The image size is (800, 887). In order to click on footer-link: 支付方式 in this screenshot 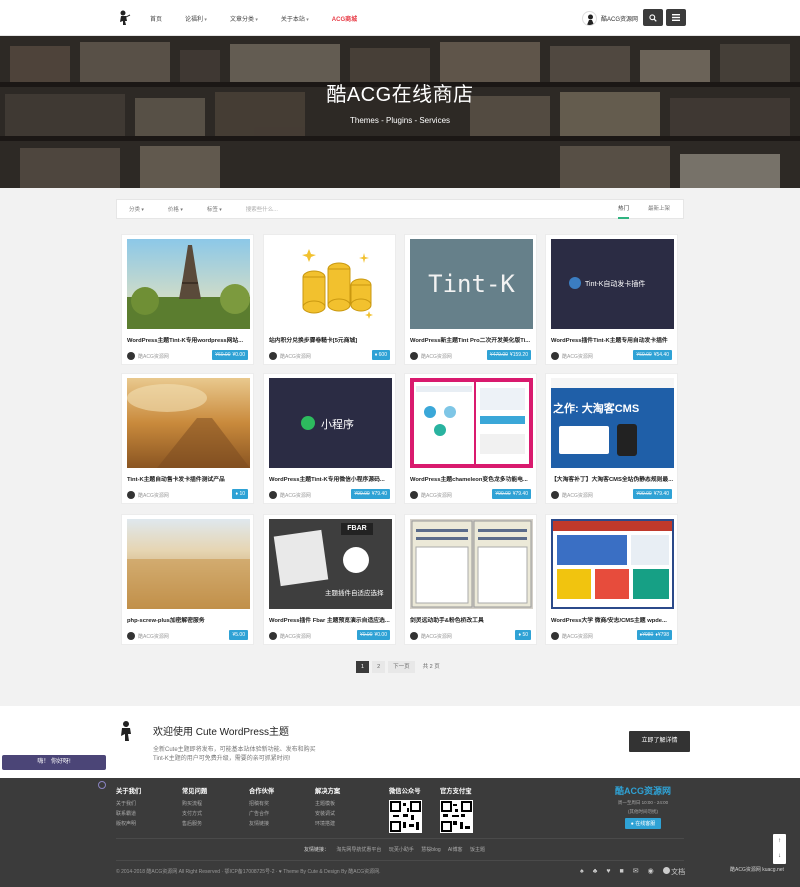, I will do `click(194, 813)`.